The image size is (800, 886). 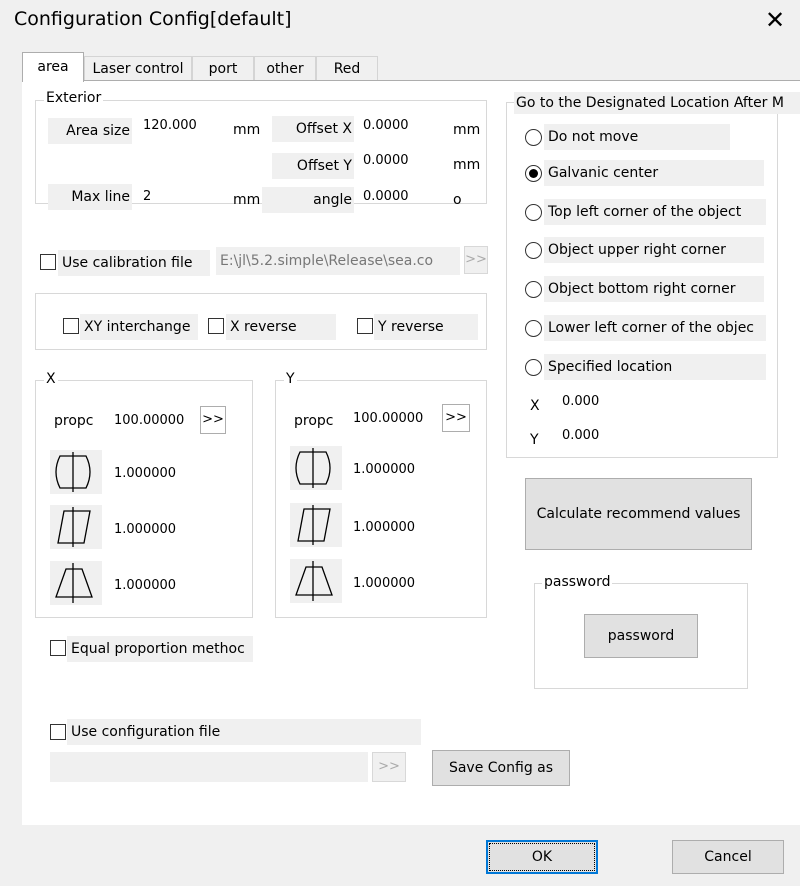 I want to click on radio-bottom-right, so click(x=533, y=289).